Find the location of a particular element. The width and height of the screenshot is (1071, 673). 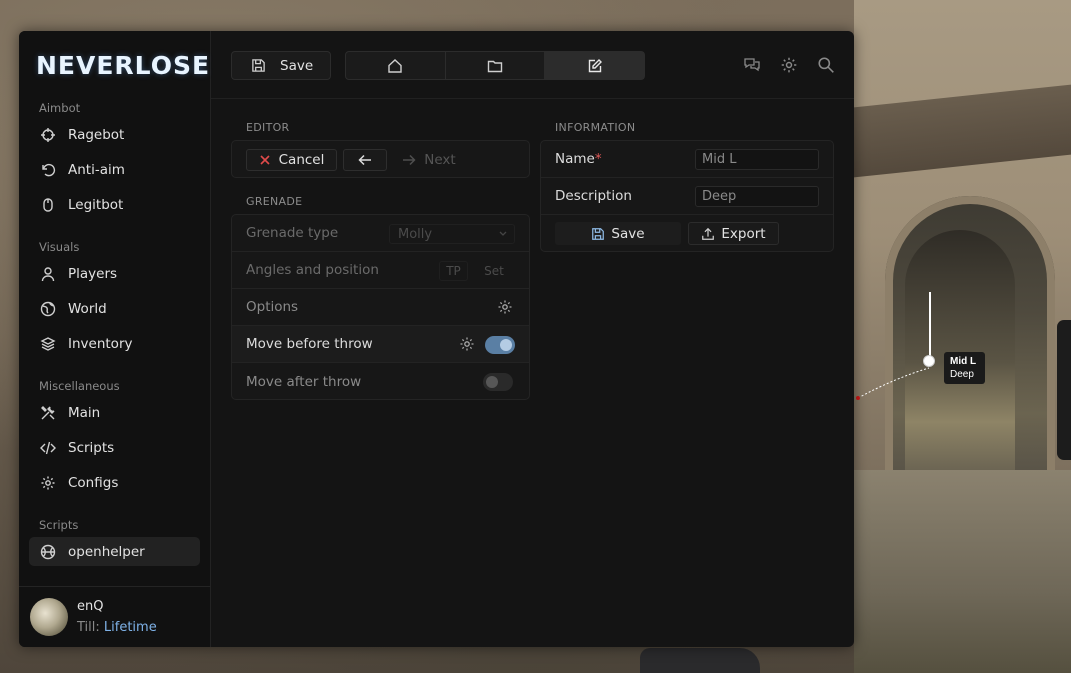

sidebar-item-scripts: Scripts is located at coordinates (114, 447).